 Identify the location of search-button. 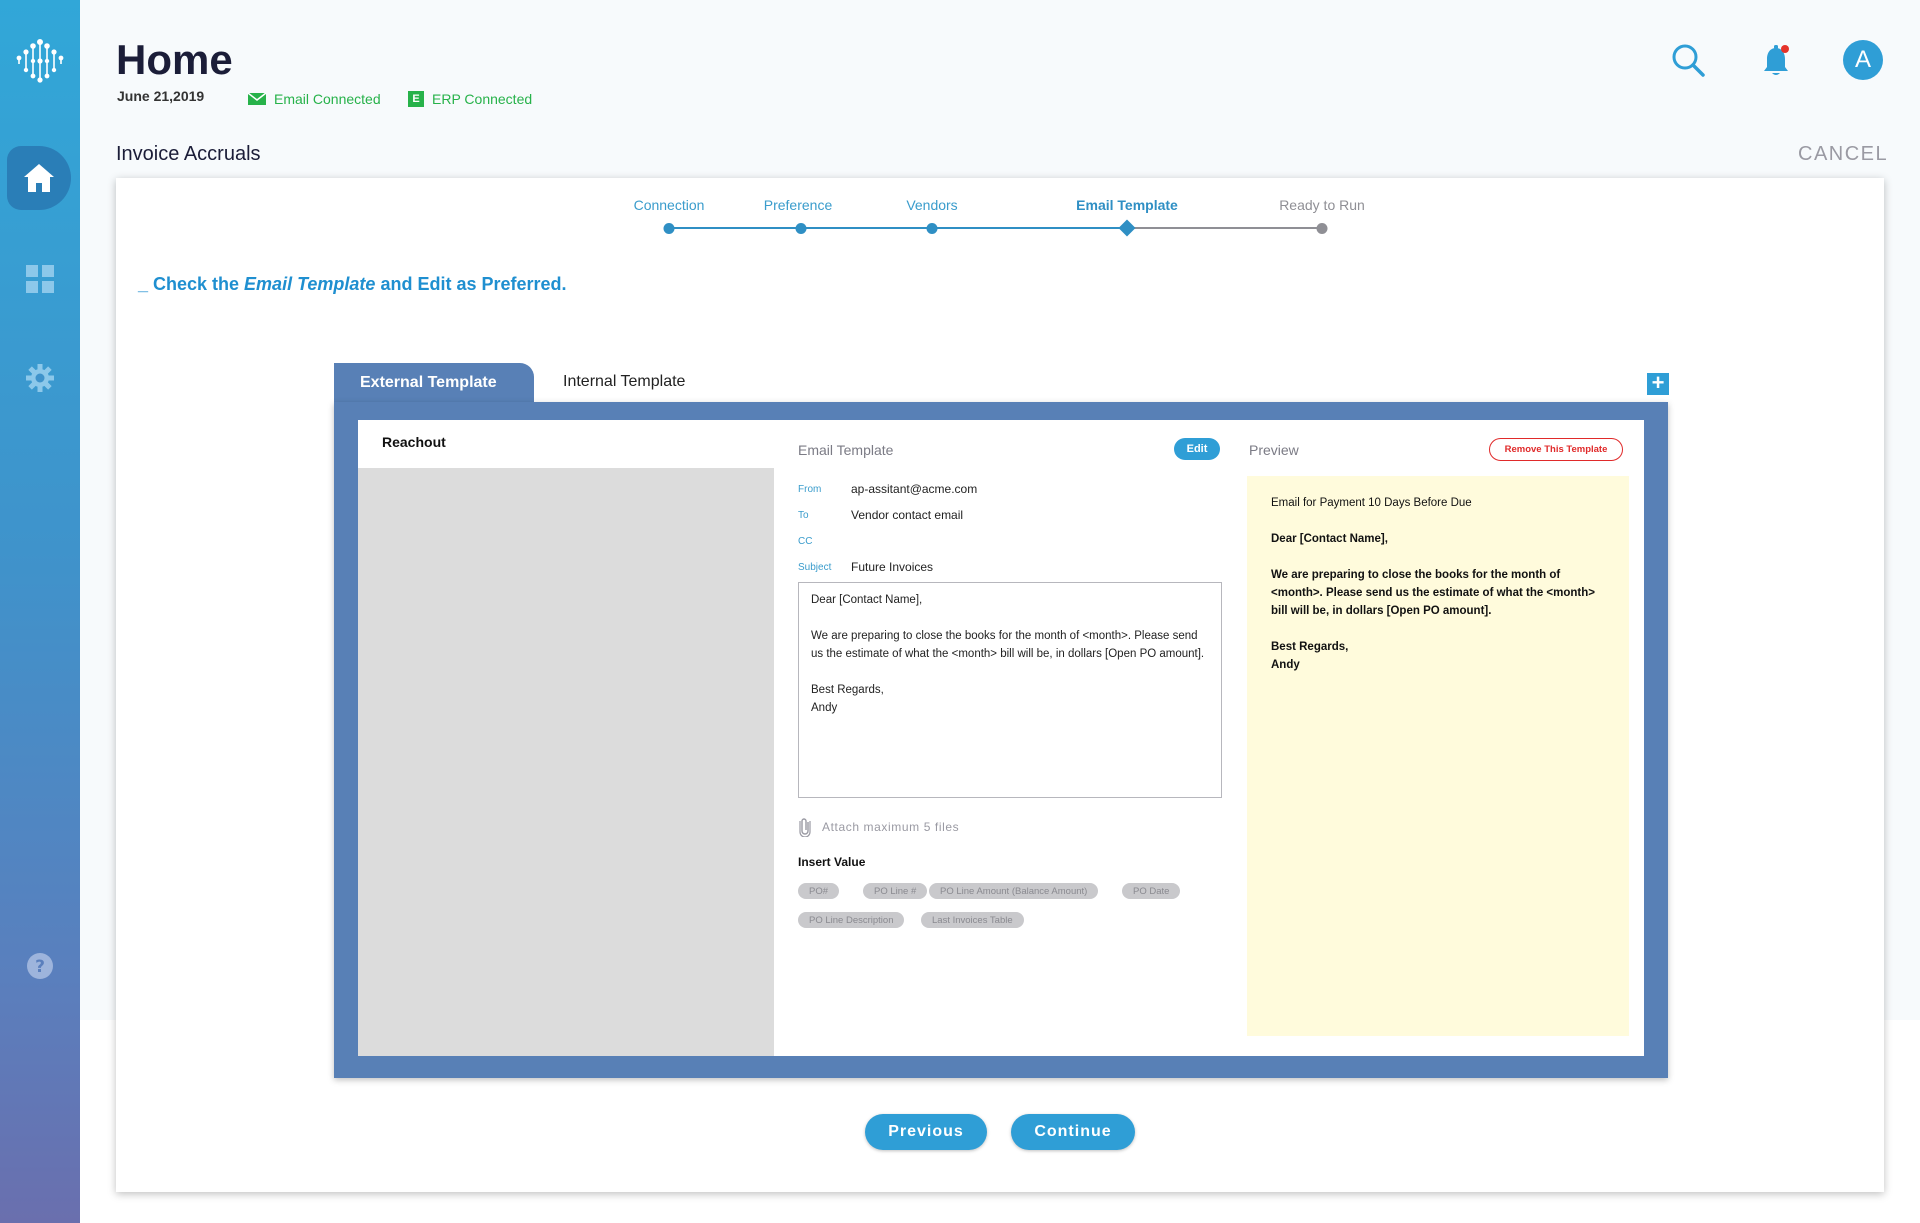
(1688, 60).